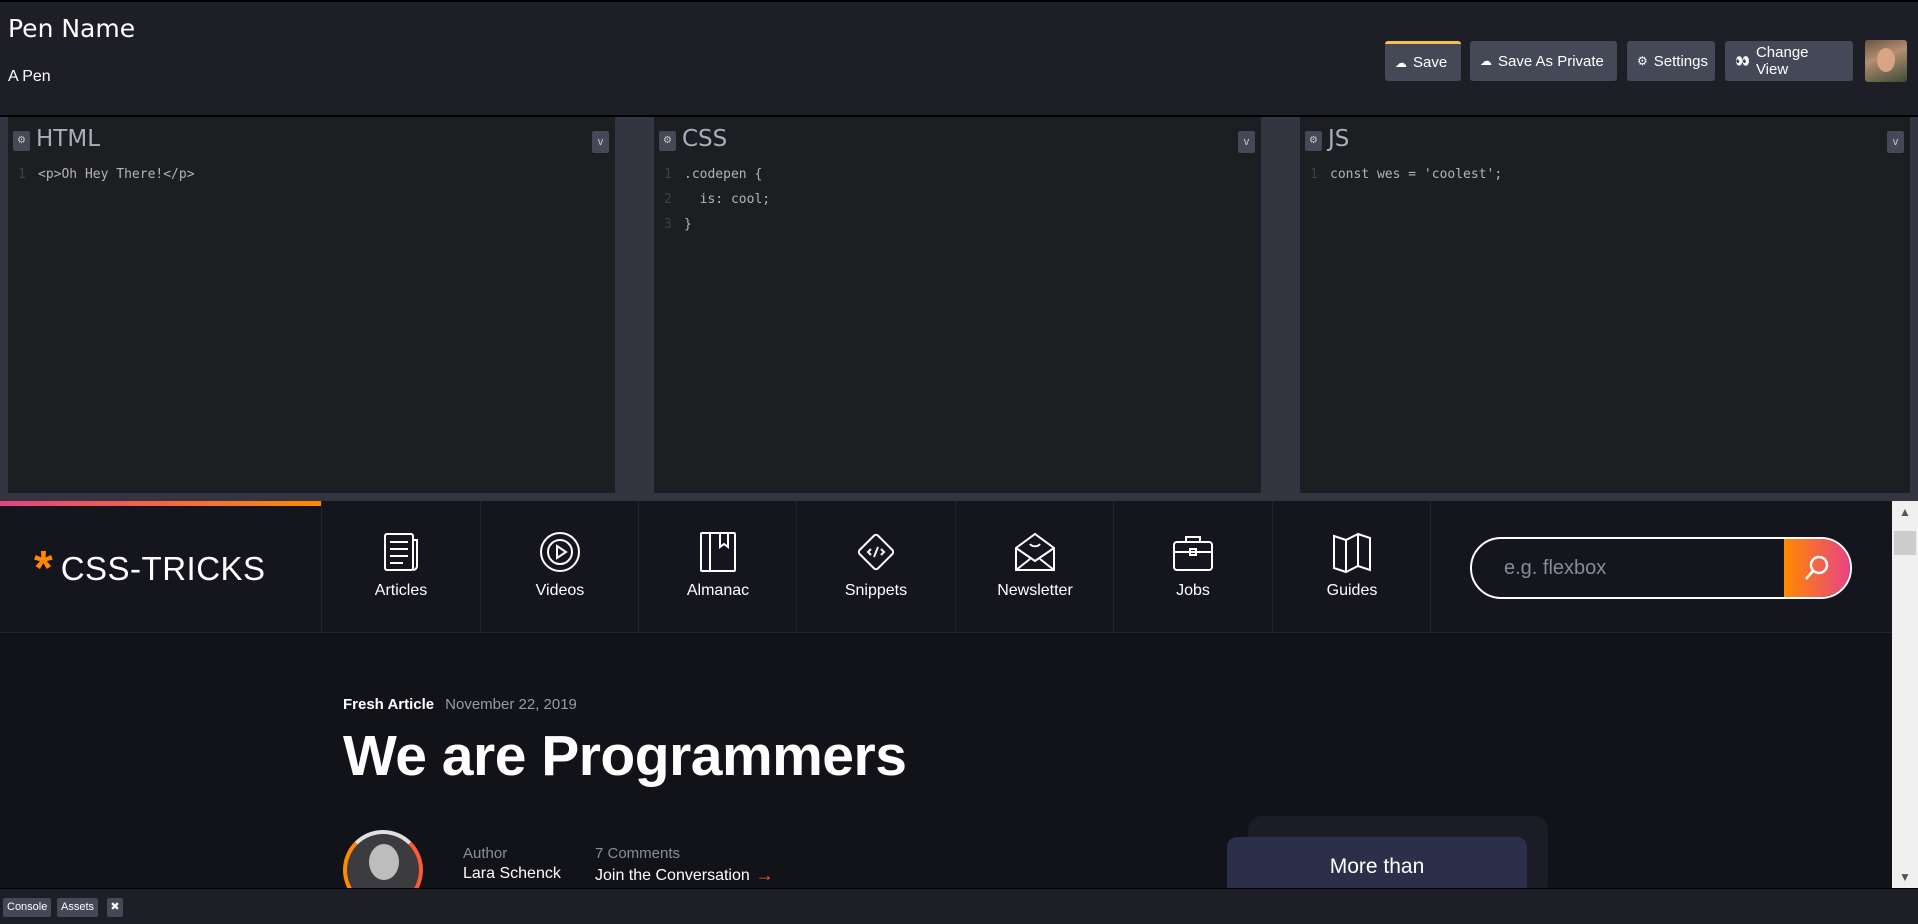 This screenshot has height=924, width=1918. Describe the element at coordinates (718, 590) in the screenshot. I see `nav-label: Almanac` at that location.